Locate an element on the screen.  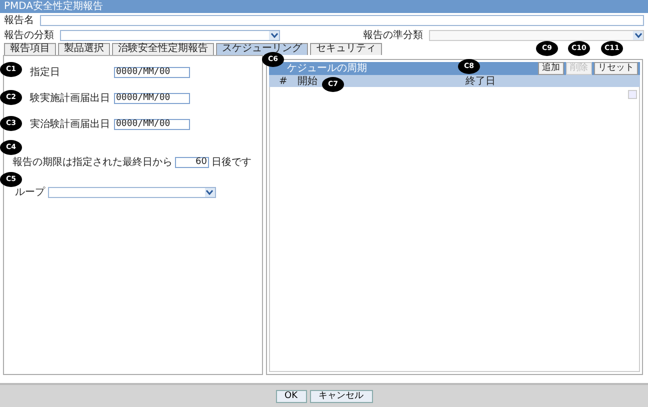
column-header: # is located at coordinates (283, 81).